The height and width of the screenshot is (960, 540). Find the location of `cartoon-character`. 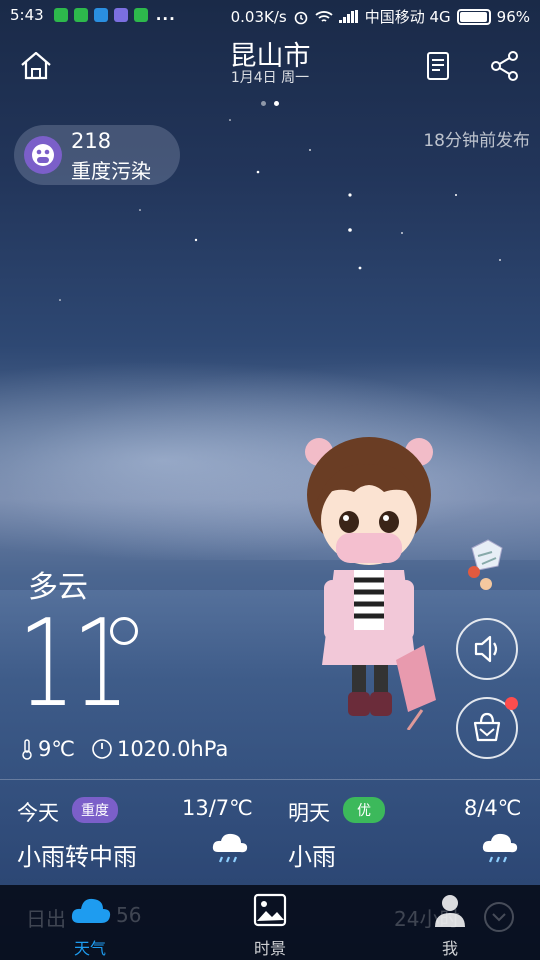

cartoon-character is located at coordinates (369, 580).